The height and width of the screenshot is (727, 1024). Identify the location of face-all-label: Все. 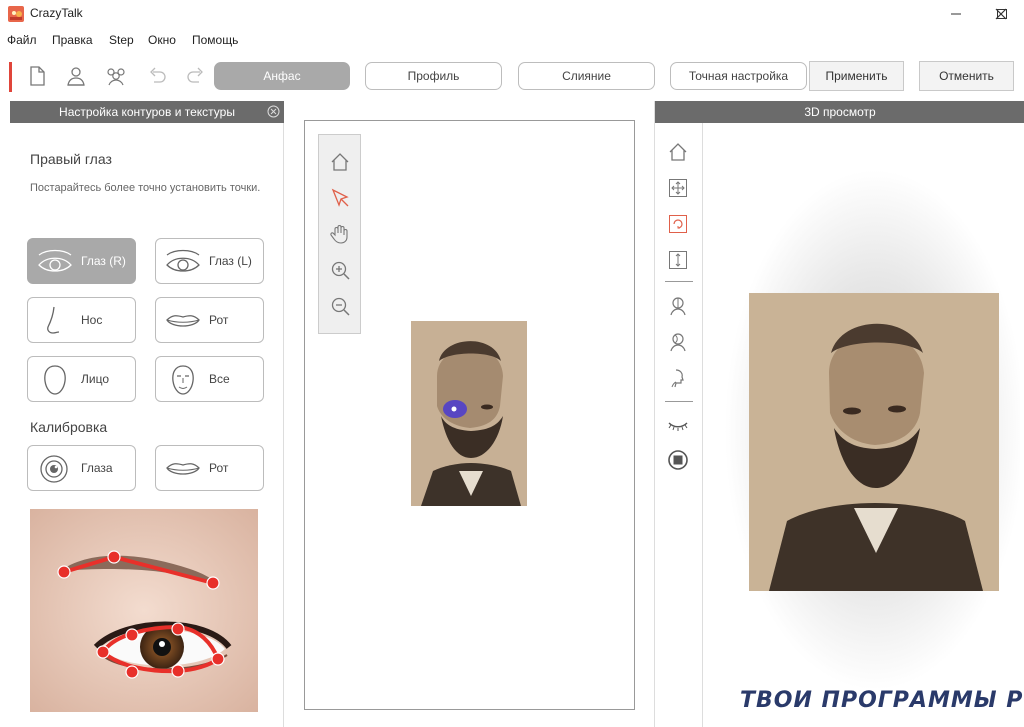
(219, 379).